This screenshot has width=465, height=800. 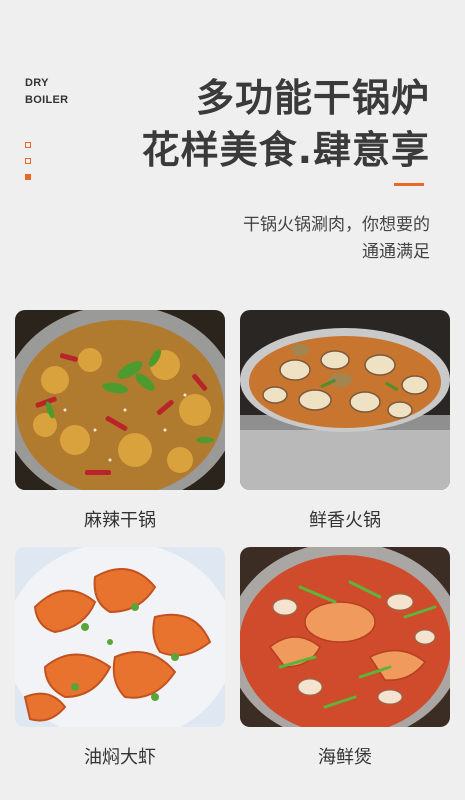 What do you see at coordinates (46, 92) in the screenshot?
I see `brand-label: DRY BOILER` at bounding box center [46, 92].